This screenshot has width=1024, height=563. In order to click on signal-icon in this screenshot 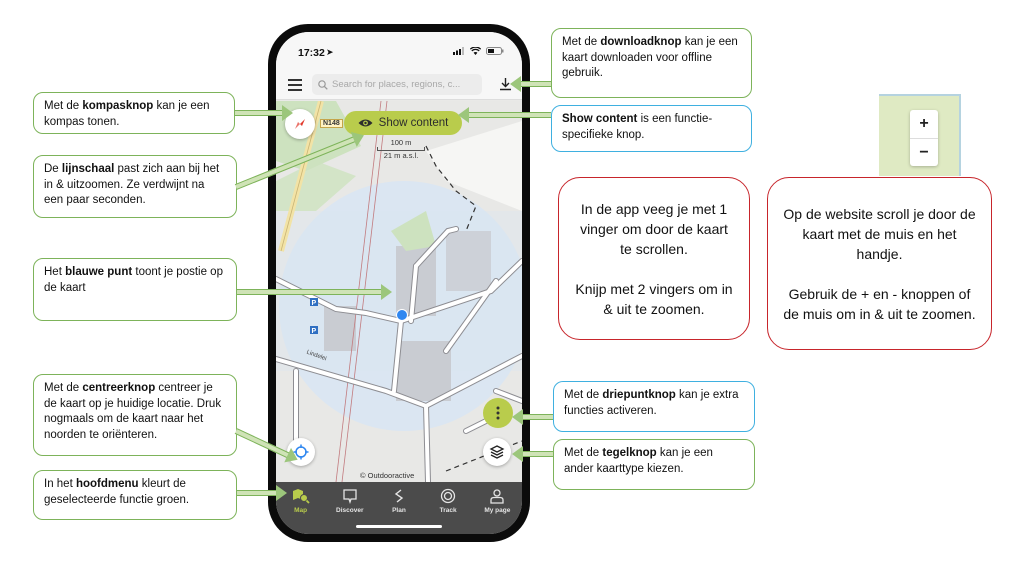, I will do `click(458, 51)`.